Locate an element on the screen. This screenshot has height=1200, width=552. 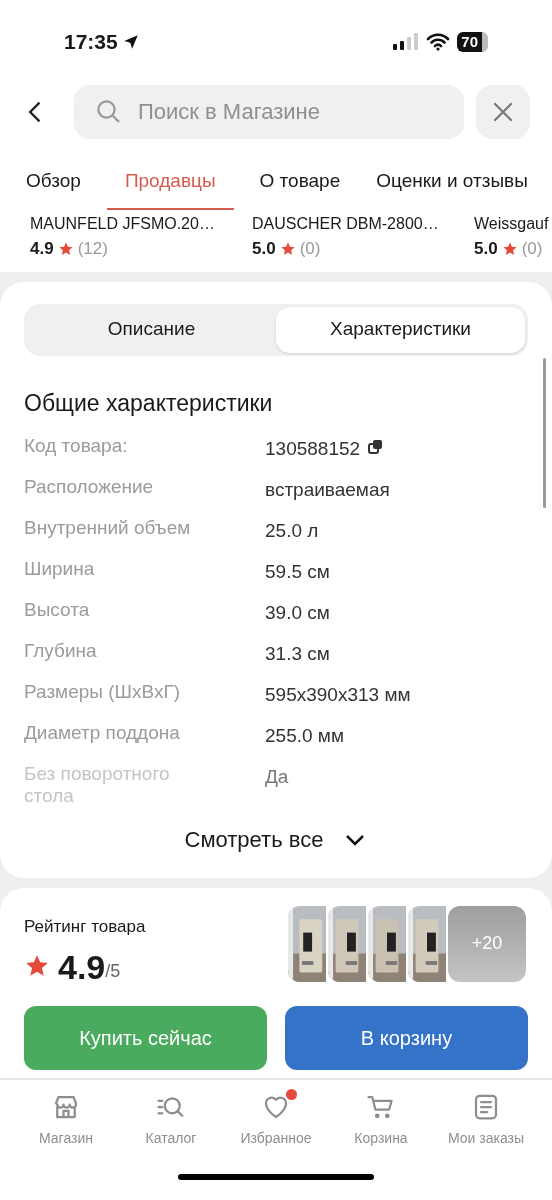
spec-value: 130588152 is located at coordinates (313, 449).